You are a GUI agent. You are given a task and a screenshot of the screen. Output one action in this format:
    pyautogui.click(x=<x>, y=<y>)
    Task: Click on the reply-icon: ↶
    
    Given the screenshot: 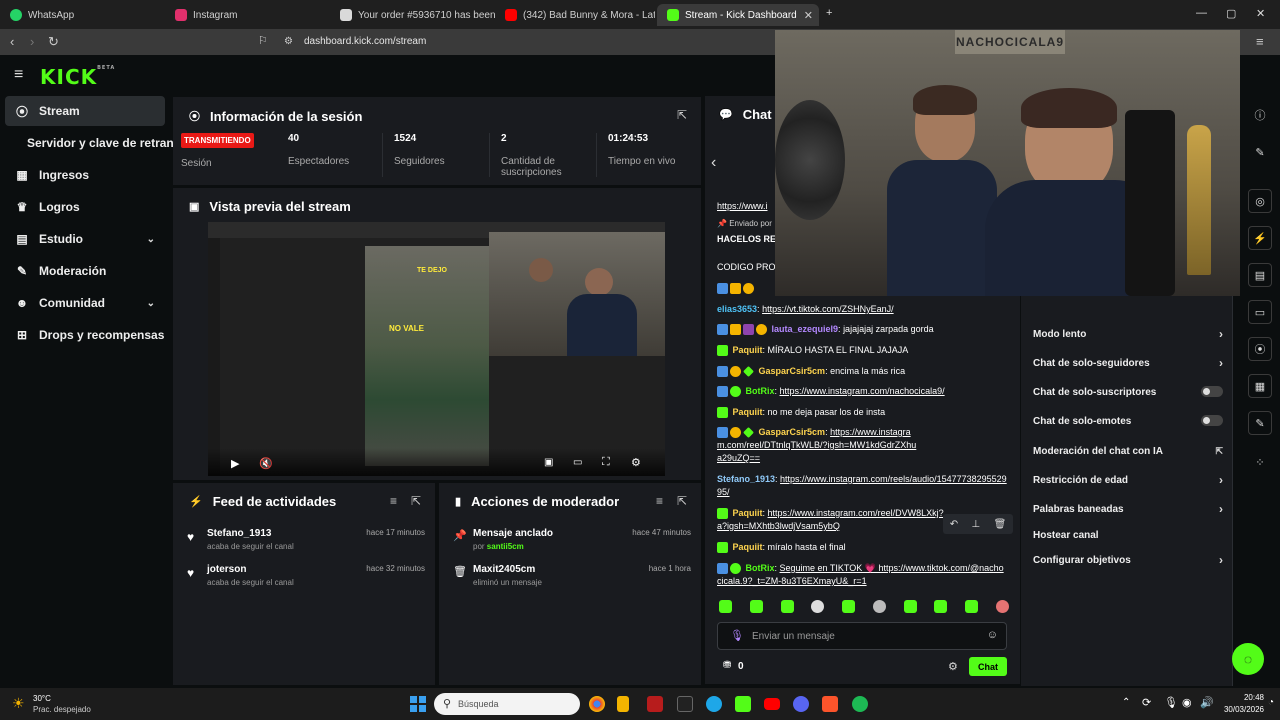 What is the action you would take?
    pyautogui.click(x=954, y=524)
    